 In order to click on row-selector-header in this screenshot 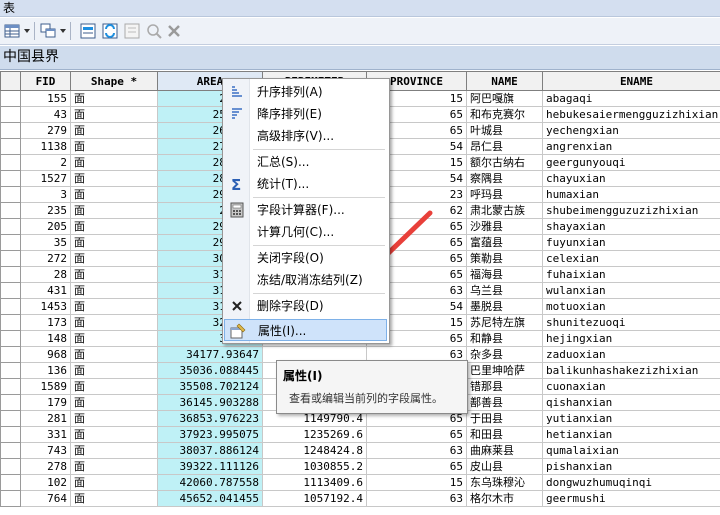, I will do `click(10, 81)`.